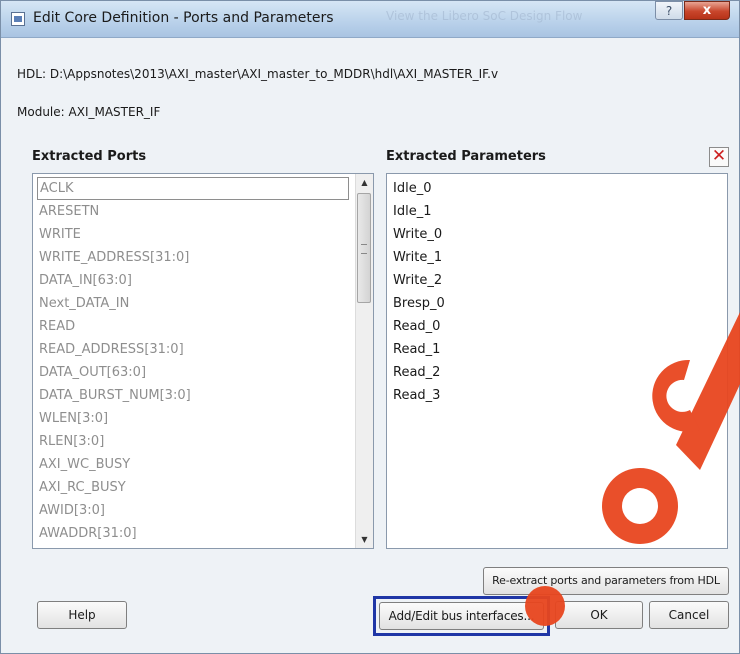 Image resolution: width=740 pixels, height=654 pixels. What do you see at coordinates (85, 280) in the screenshot?
I see `port-list-item: DATA_IN[63:0]` at bounding box center [85, 280].